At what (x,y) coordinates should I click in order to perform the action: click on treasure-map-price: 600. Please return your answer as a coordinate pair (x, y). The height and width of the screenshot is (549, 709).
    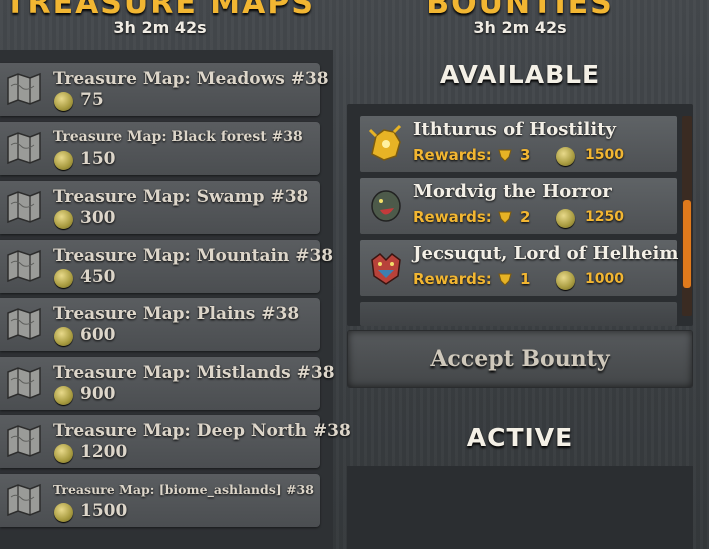
    Looking at the image, I should click on (98, 335).